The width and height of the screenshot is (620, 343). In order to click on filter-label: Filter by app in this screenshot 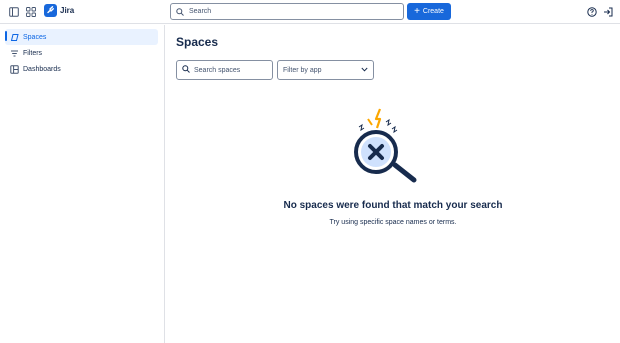, I will do `click(302, 70)`.